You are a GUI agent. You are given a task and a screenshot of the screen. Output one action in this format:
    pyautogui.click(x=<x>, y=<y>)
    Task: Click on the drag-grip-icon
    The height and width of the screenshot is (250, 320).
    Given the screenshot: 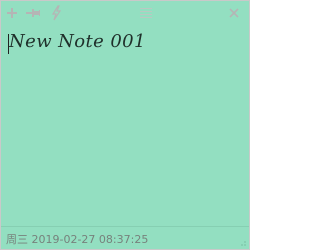 What is the action you would take?
    pyautogui.click(x=146, y=13)
    